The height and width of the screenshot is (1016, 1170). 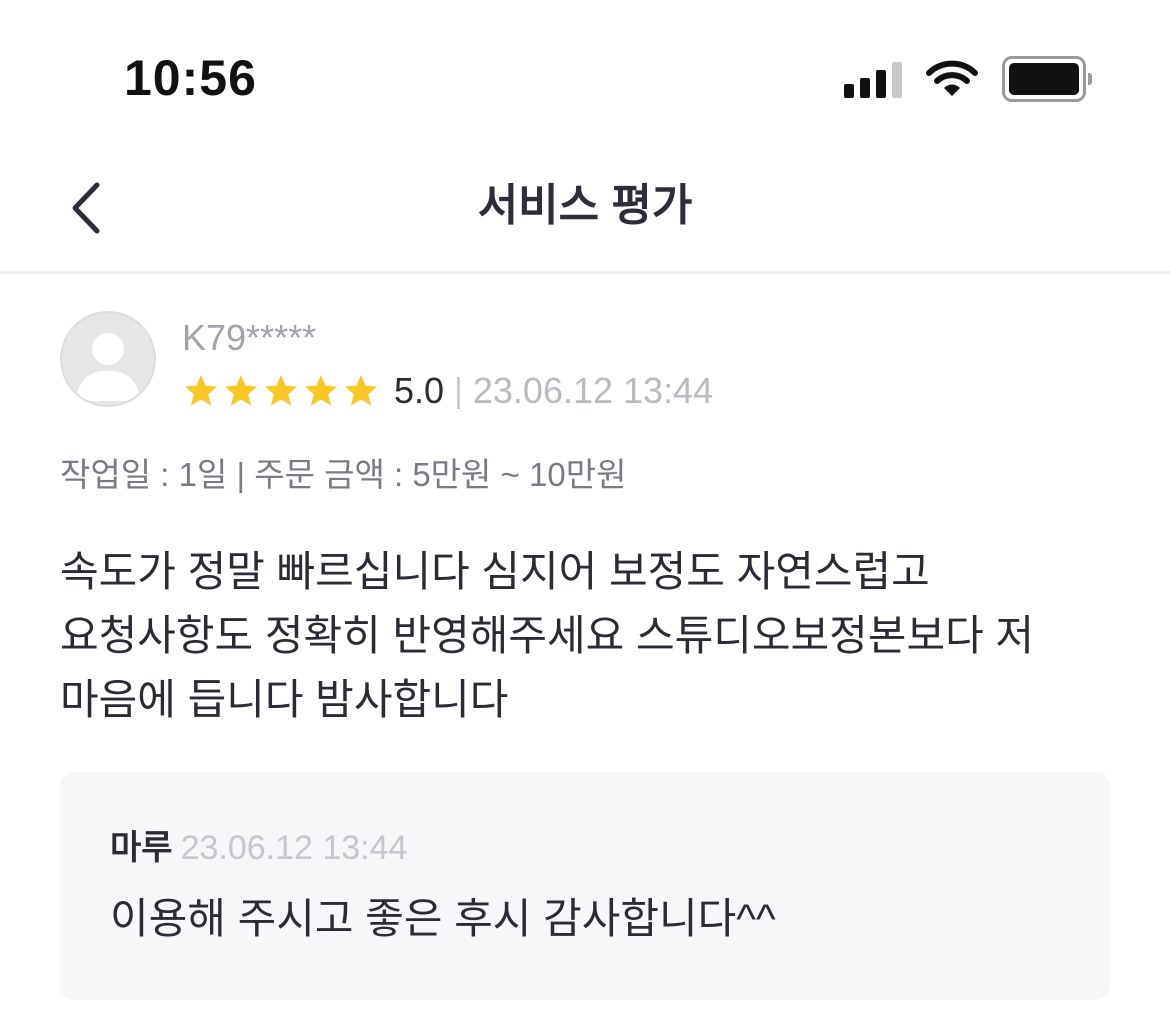 I want to click on header-divider, so click(x=585, y=272).